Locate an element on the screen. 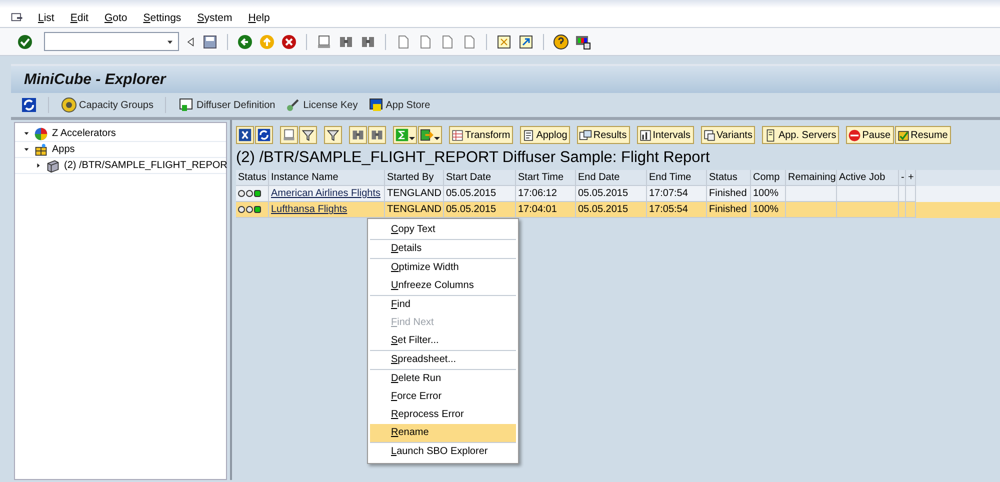 This screenshot has width=1000, height=482. toolbar-button: Pause is located at coordinates (870, 135).